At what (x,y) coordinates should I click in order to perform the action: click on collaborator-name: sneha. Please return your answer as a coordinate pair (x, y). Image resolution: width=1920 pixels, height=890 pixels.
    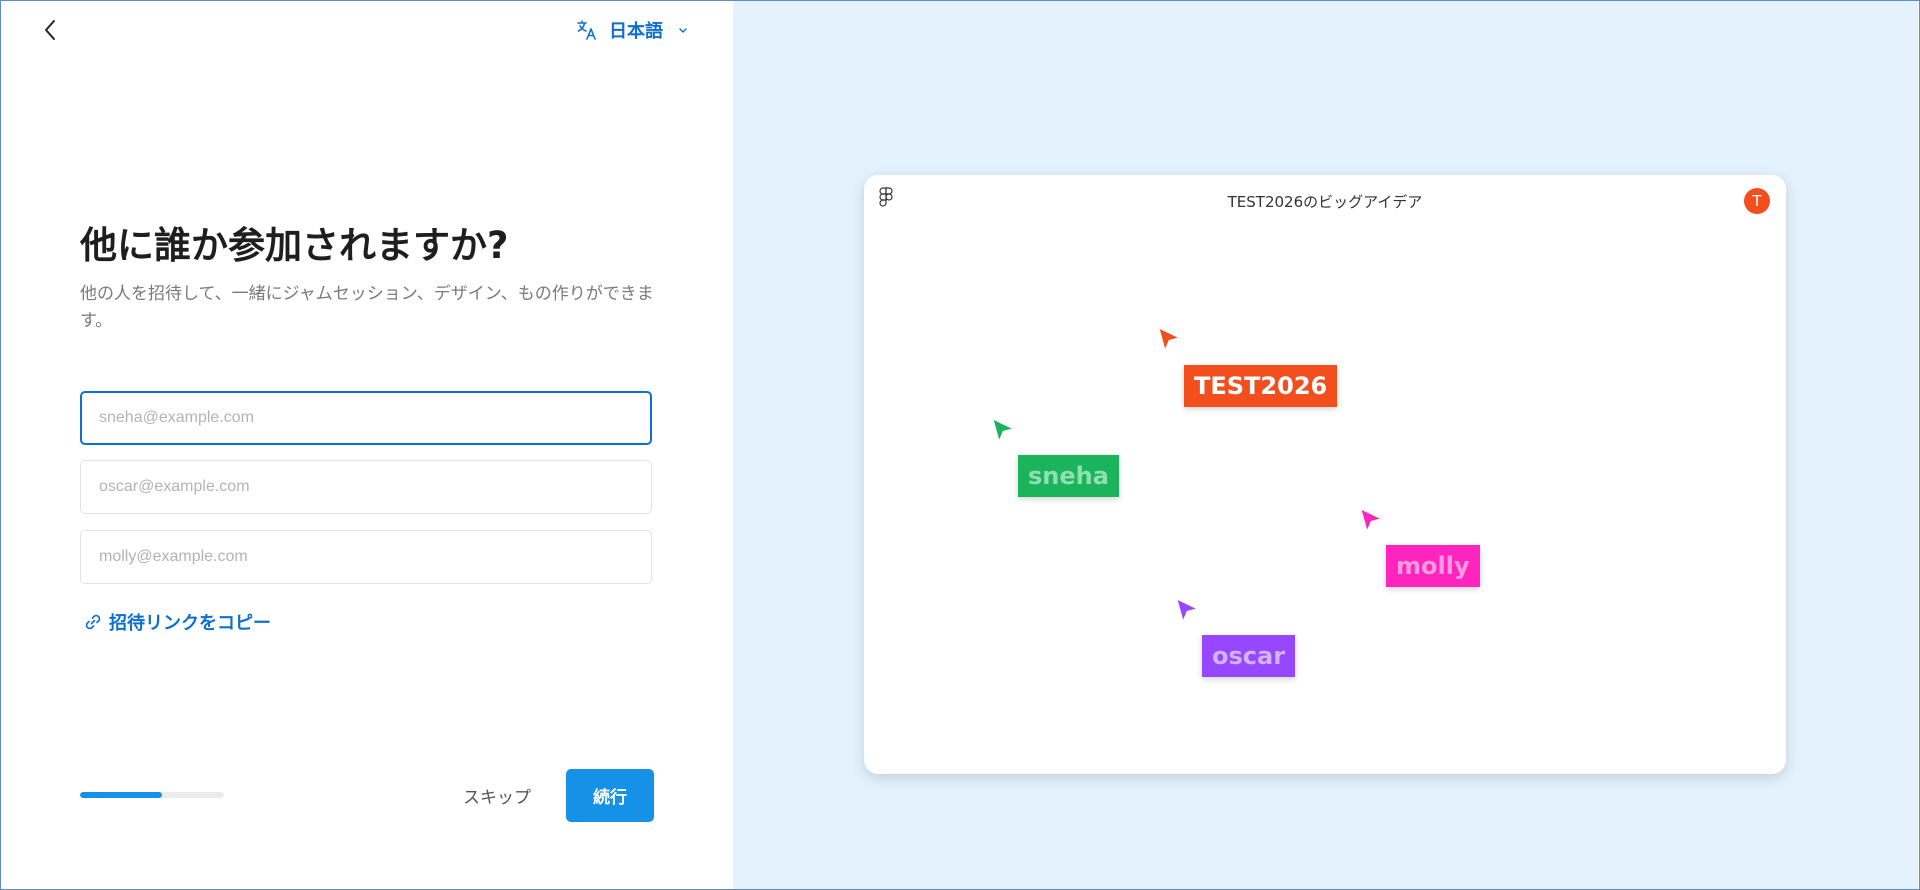
    Looking at the image, I should click on (1068, 476).